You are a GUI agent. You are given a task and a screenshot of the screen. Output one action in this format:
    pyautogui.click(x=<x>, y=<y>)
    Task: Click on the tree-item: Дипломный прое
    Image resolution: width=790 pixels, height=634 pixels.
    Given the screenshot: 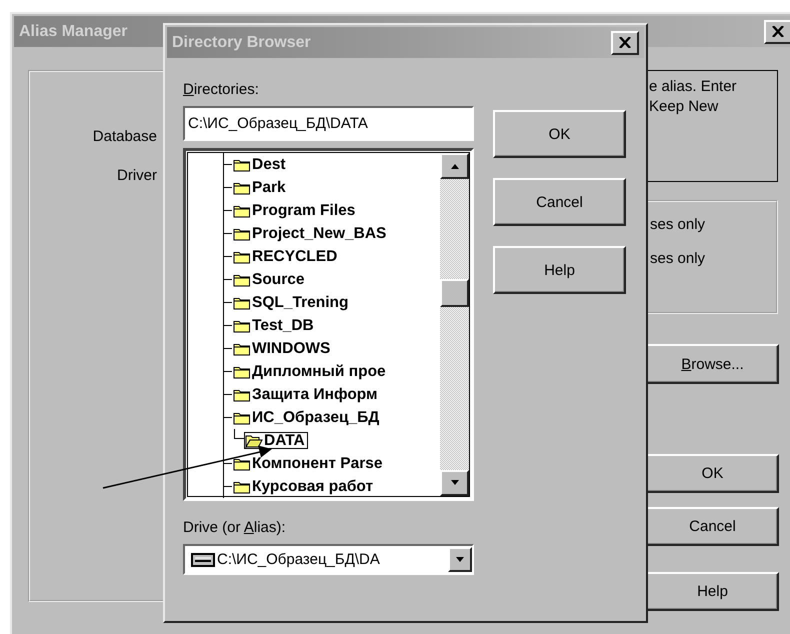 What is the action you would take?
    pyautogui.click(x=310, y=371)
    